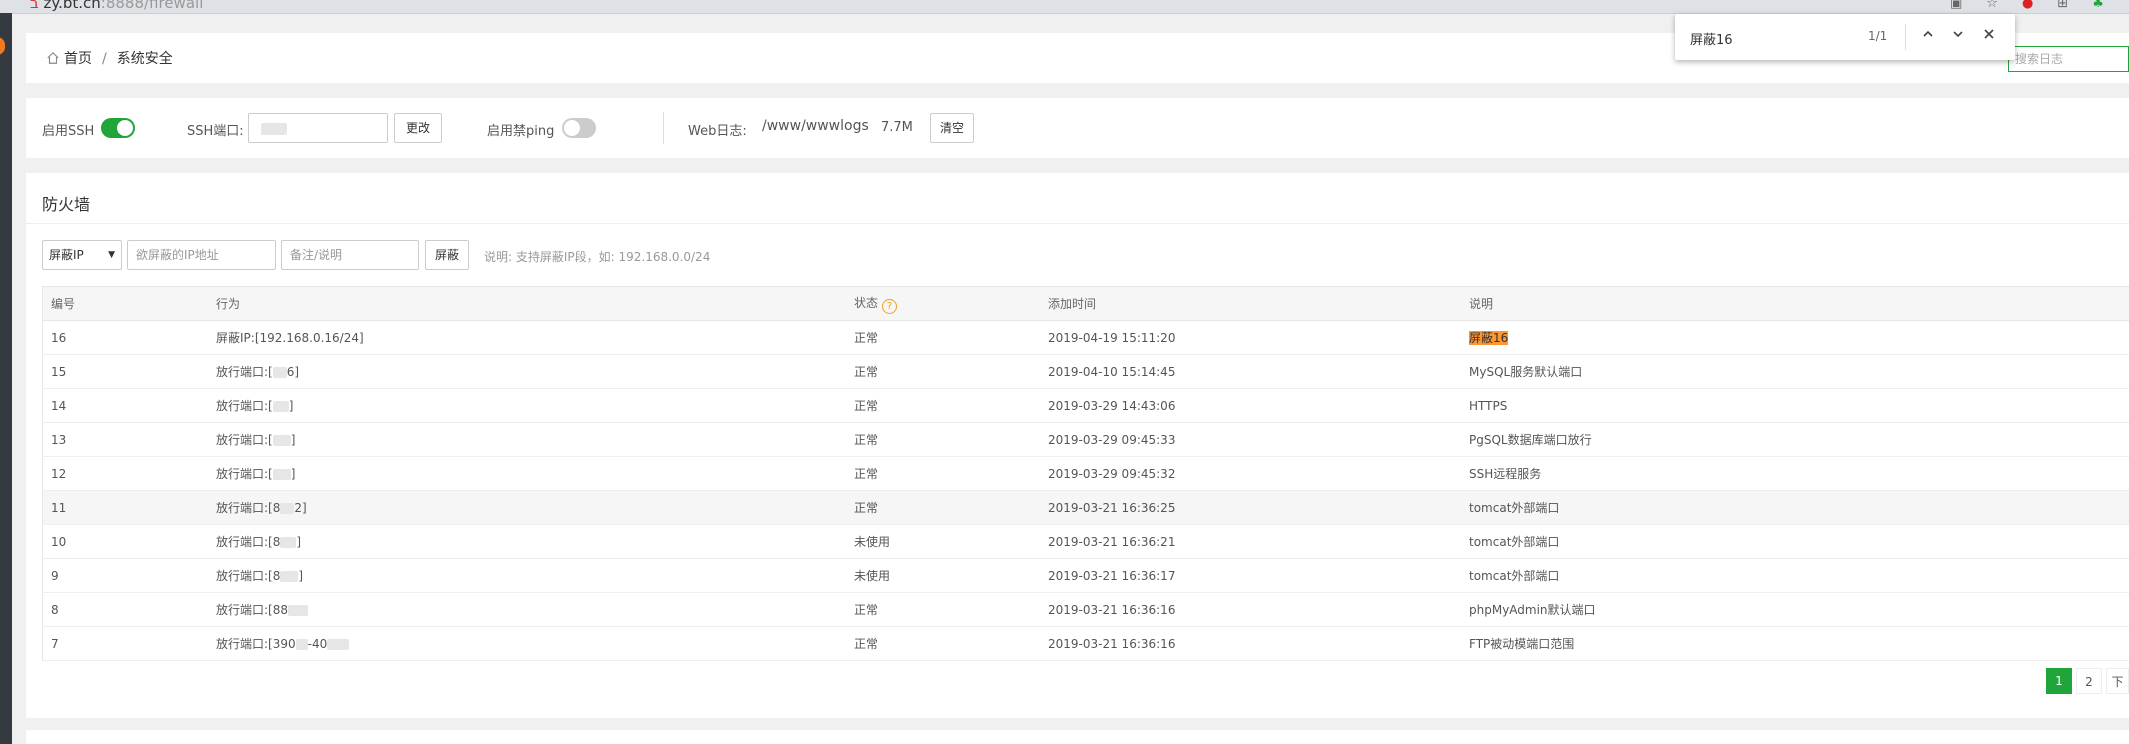  What do you see at coordinates (890, 306) in the screenshot?
I see `status-help-icon: ?` at bounding box center [890, 306].